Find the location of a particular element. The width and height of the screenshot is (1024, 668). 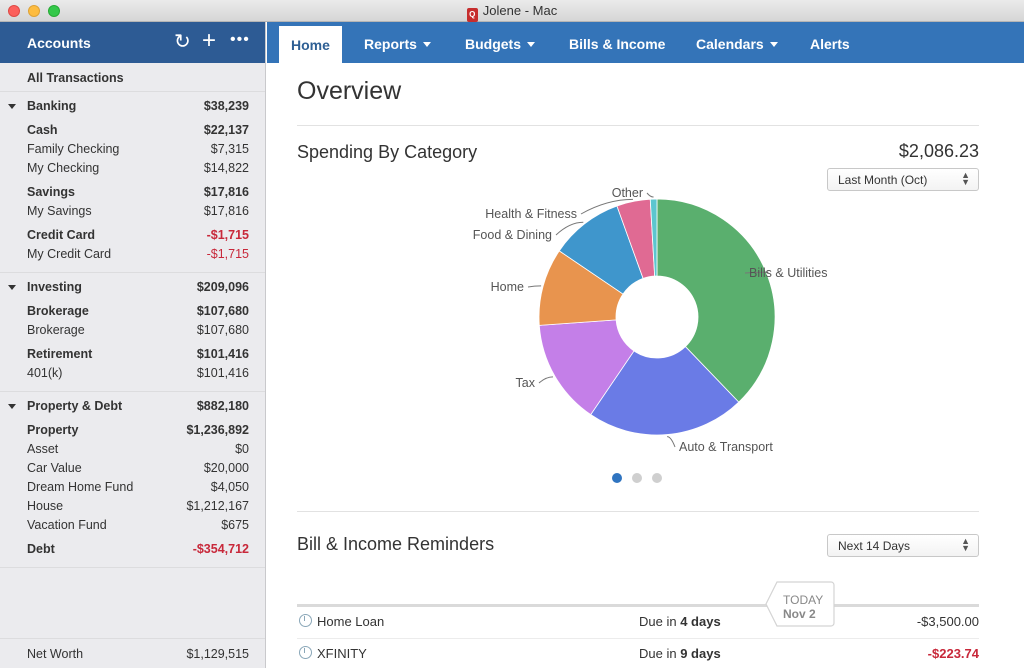

account-item: My Checking $14,822 is located at coordinates (132, 168).